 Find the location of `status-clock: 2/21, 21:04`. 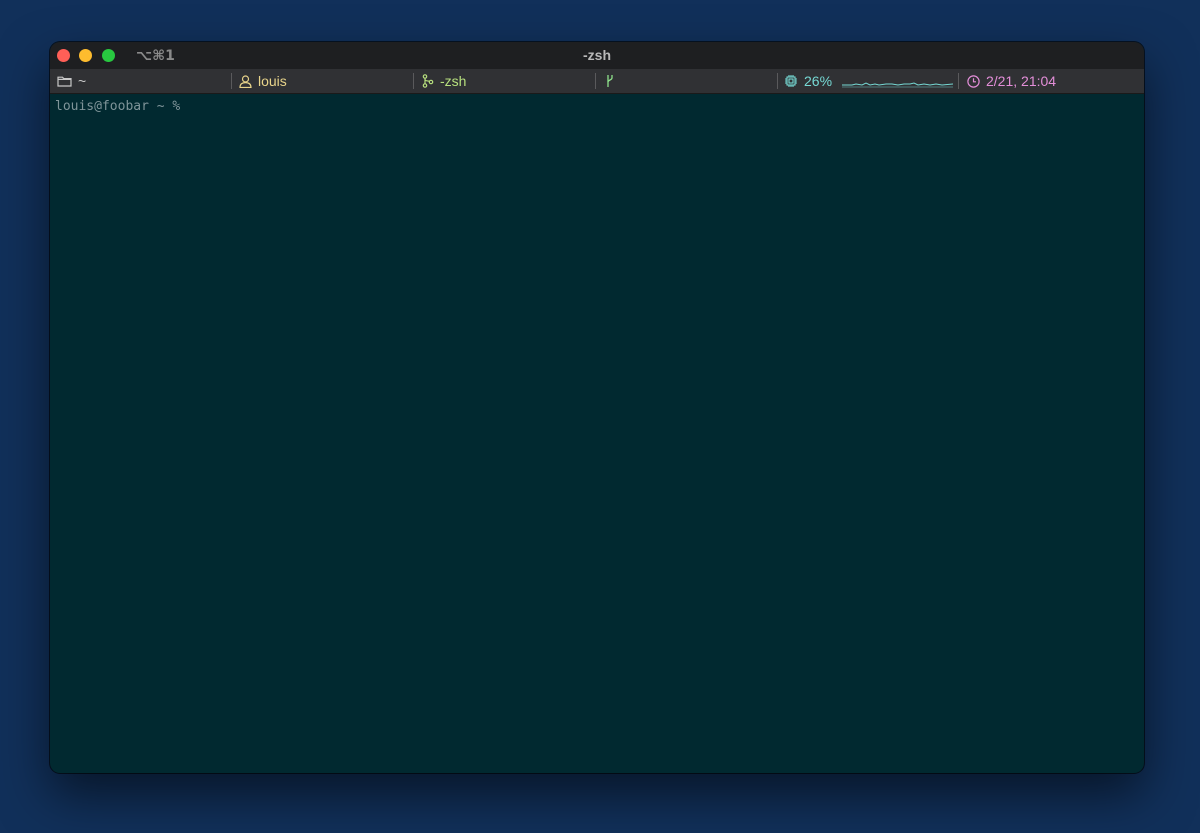

status-clock: 2/21, 21:04 is located at coordinates (1011, 81).